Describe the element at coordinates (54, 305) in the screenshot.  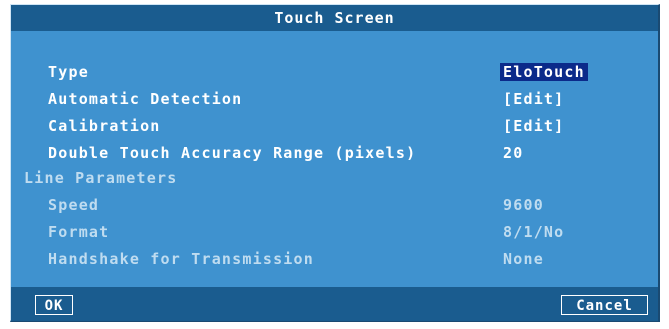
I see `ok-button: OK` at that location.